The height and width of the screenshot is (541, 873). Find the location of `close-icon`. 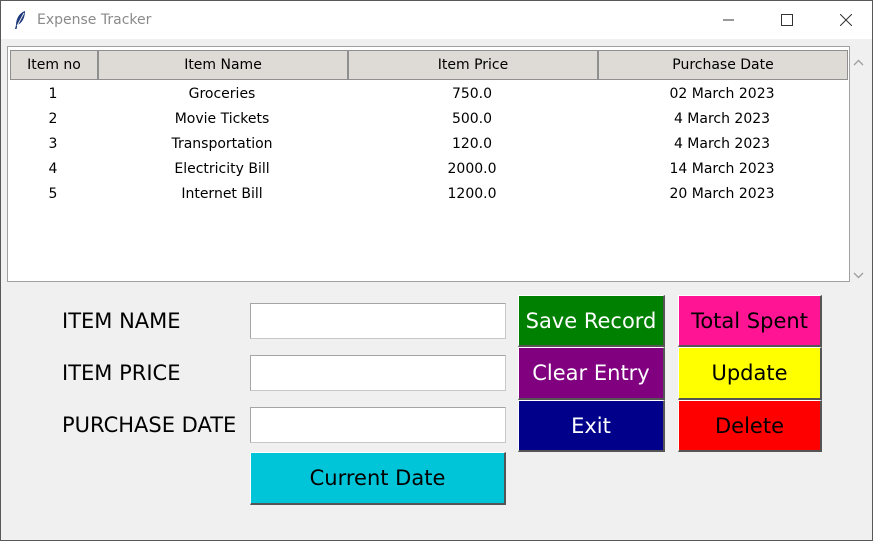

close-icon is located at coordinates (846, 20).